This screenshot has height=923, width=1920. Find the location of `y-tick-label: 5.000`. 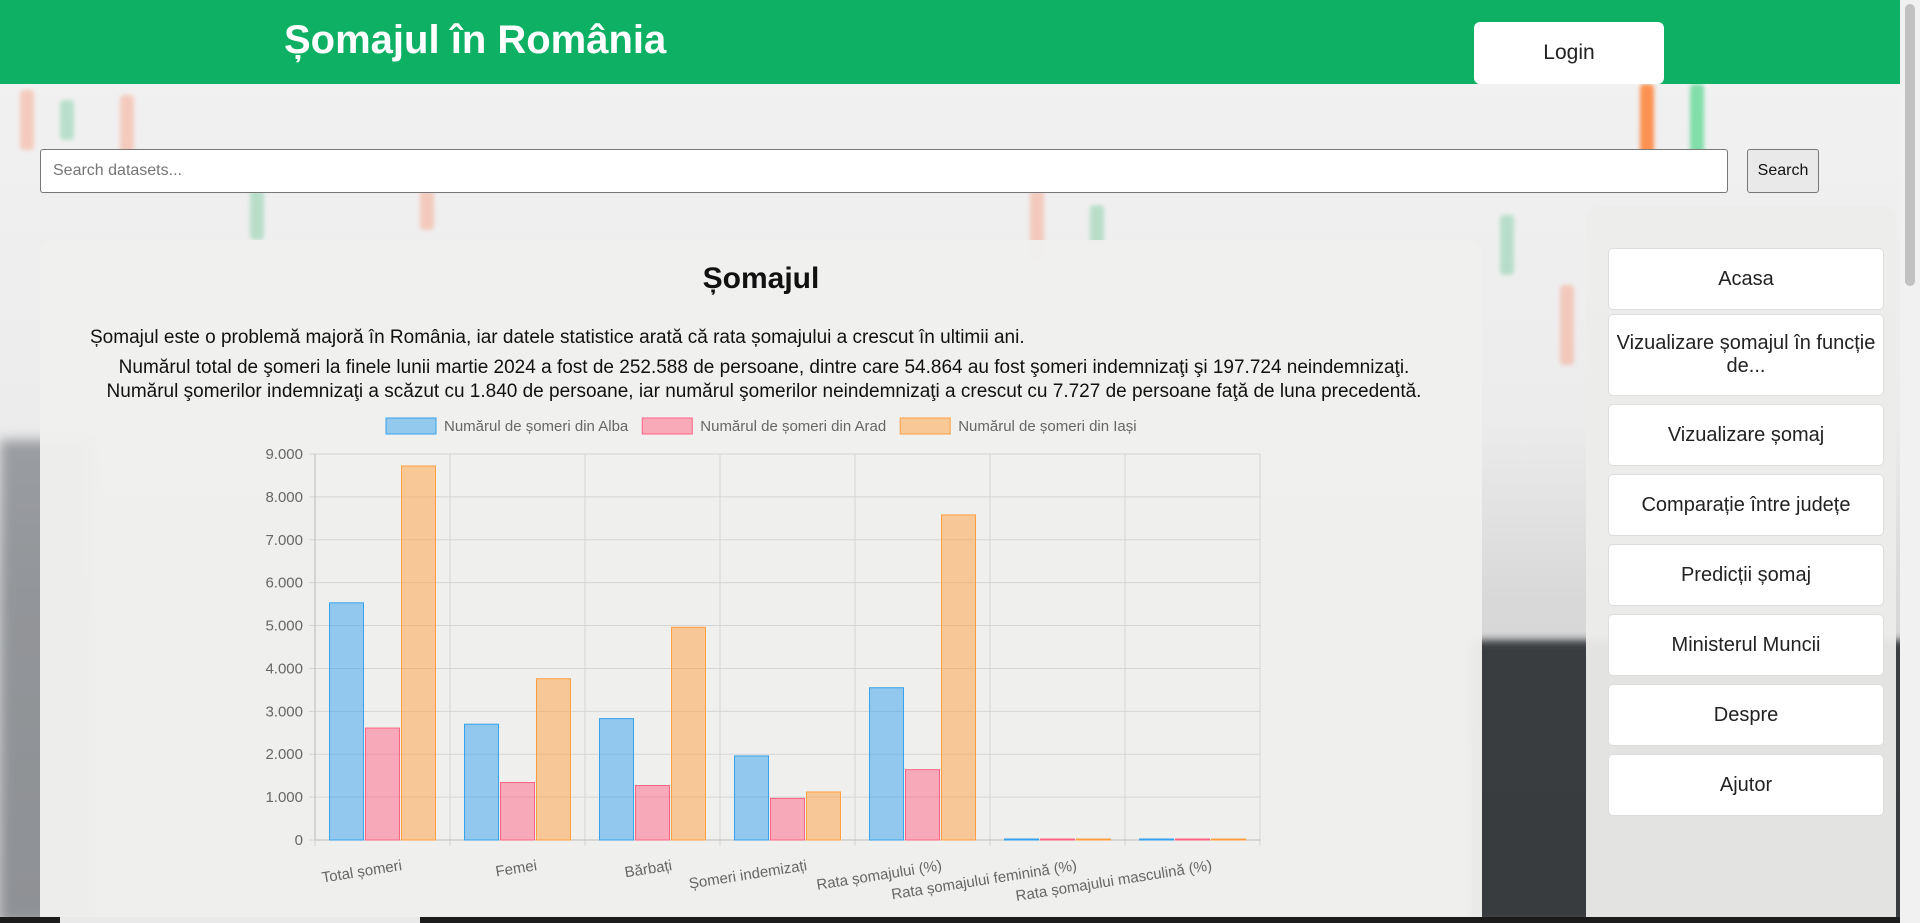

y-tick-label: 5.000 is located at coordinates (284, 626).